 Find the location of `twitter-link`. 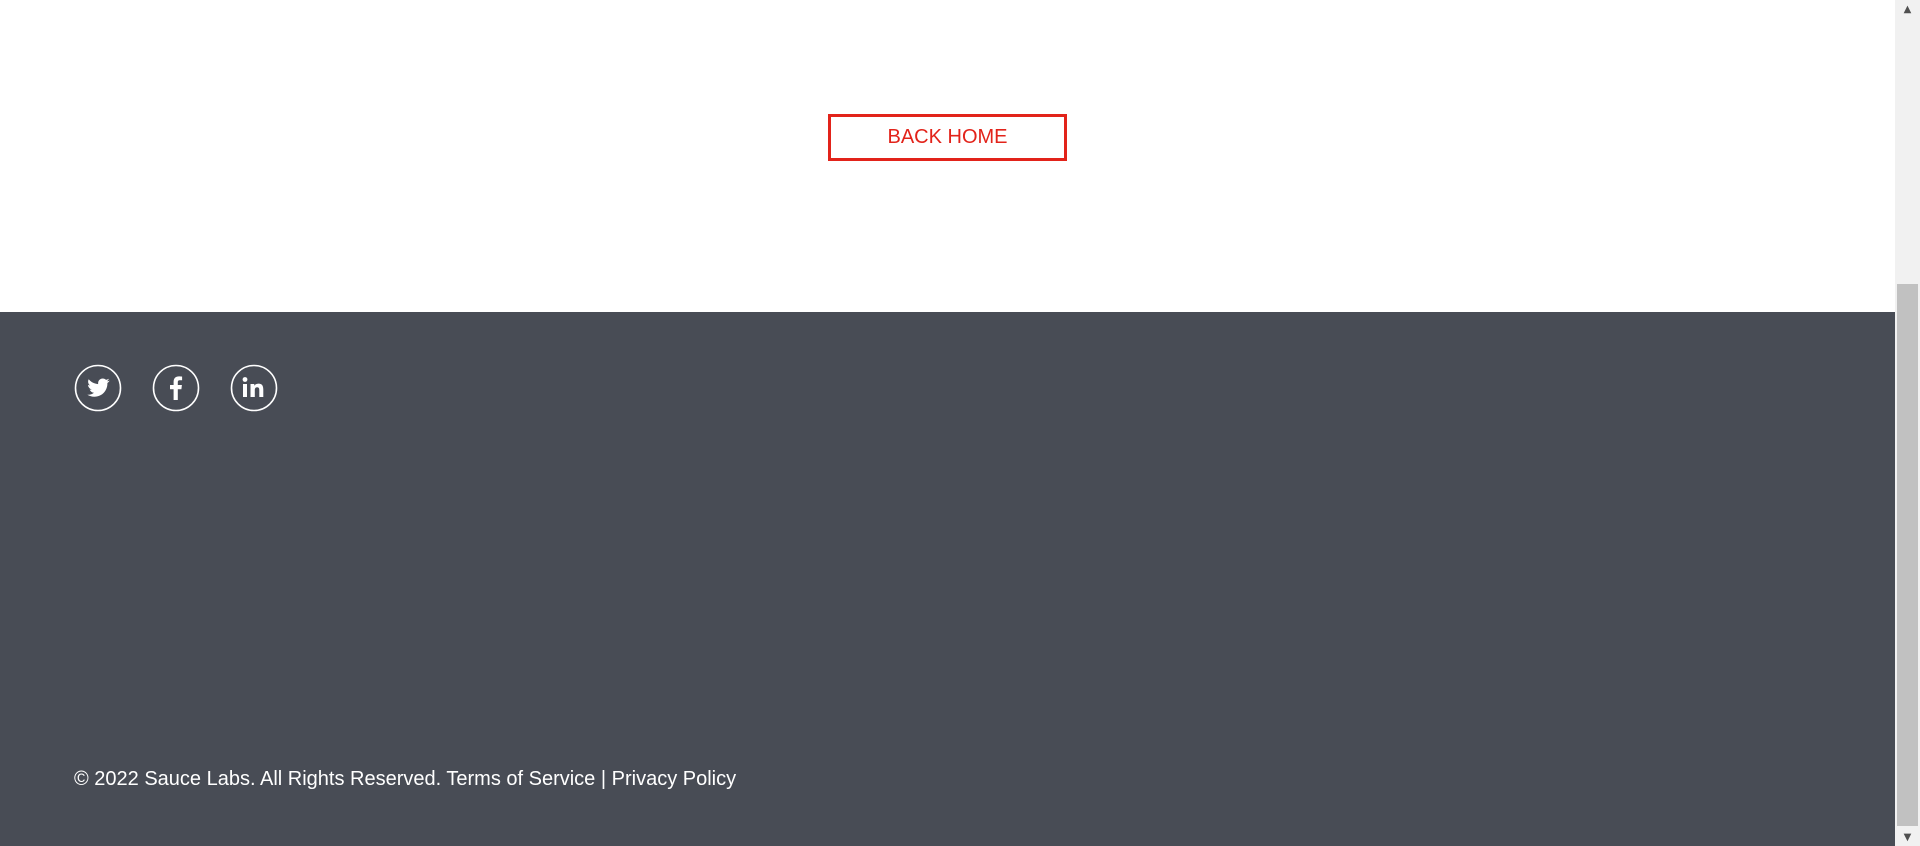

twitter-link is located at coordinates (98, 388).